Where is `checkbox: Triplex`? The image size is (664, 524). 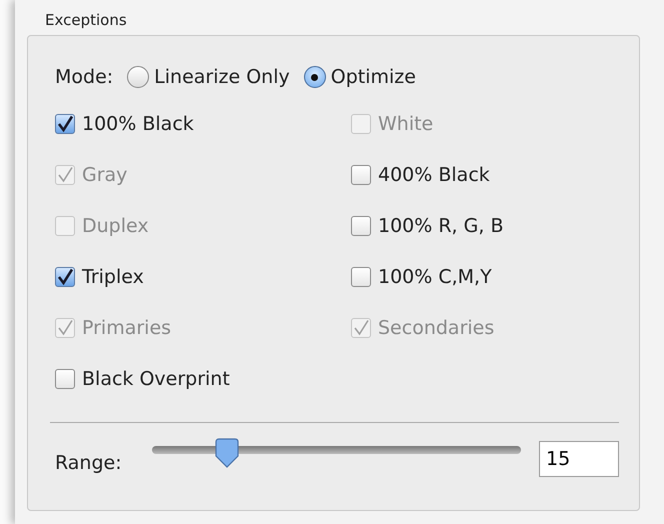 checkbox: Triplex is located at coordinates (203, 276).